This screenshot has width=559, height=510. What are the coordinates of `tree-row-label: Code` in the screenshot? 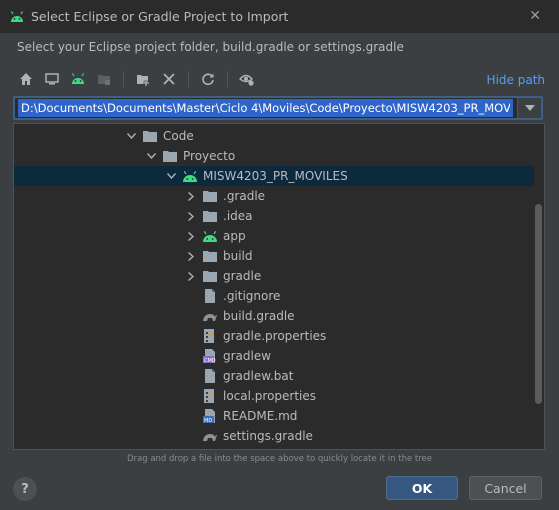 It's located at (178, 136).